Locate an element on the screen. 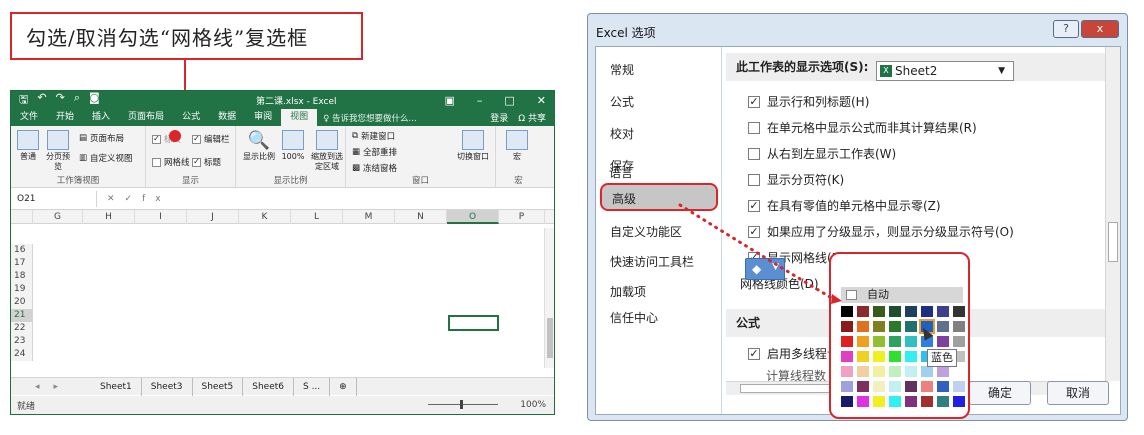 This screenshot has width=1144, height=435. zoom-to-selection-button: 缩放到选定区域 is located at coordinates (327, 151).